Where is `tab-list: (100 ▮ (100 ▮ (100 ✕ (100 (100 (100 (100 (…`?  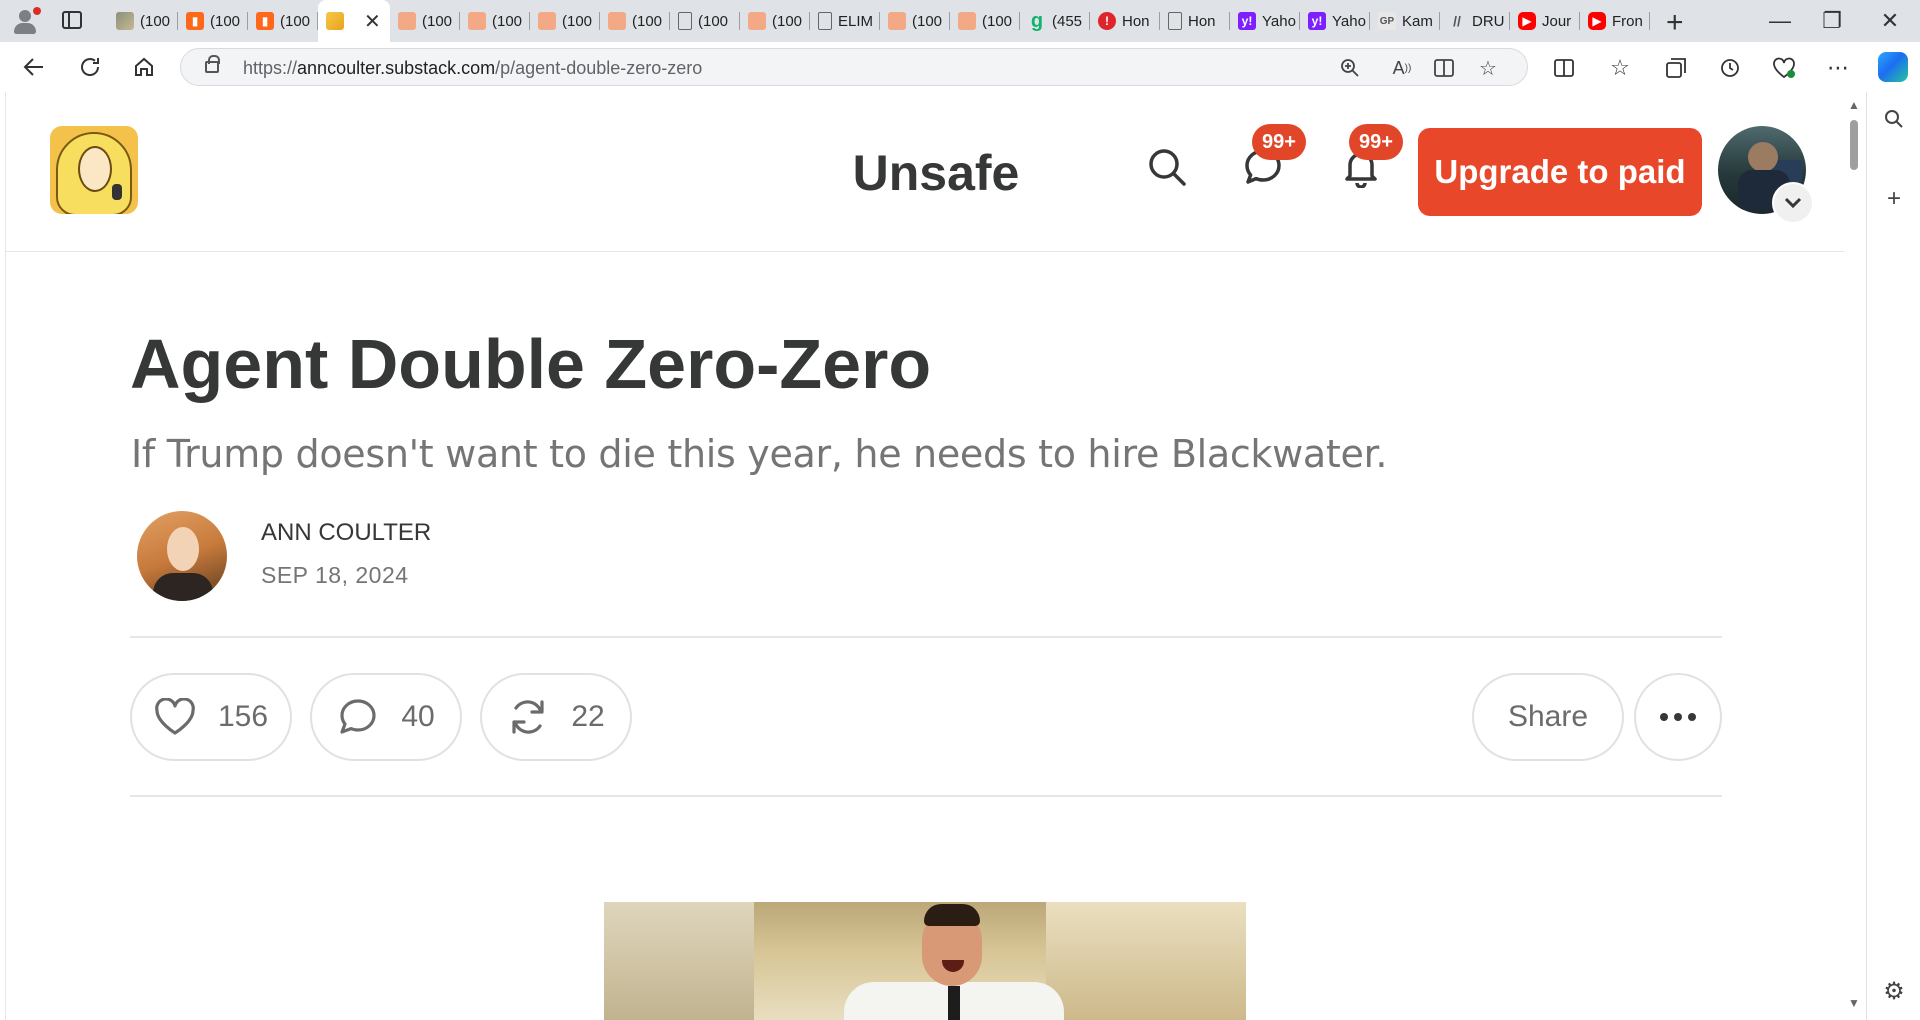
tab-list: (100 ▮ (100 ▮ (100 ✕ (100 (100 (100 (100 (… is located at coordinates (879, 21).